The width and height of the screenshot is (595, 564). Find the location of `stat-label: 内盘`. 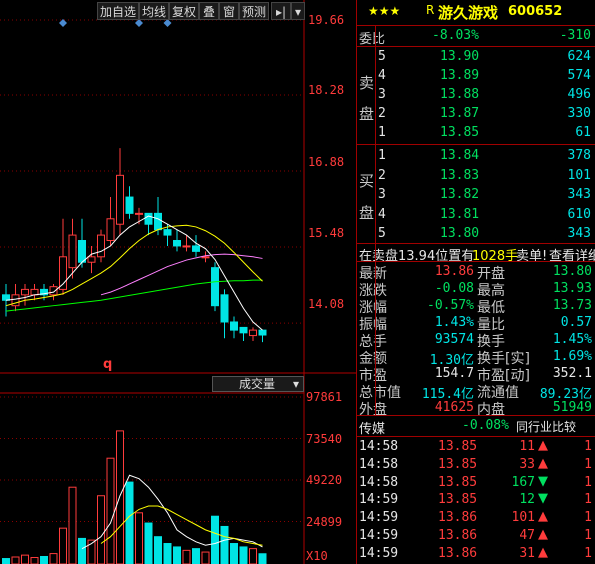

stat-label: 内盘 is located at coordinates (491, 410).